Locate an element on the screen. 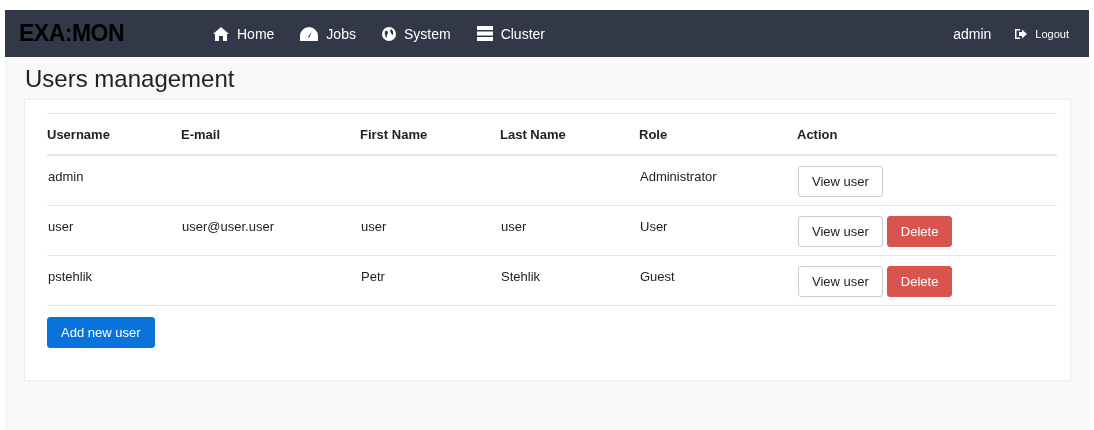 The image size is (1094, 430). table-cell: Guest is located at coordinates (718, 280).